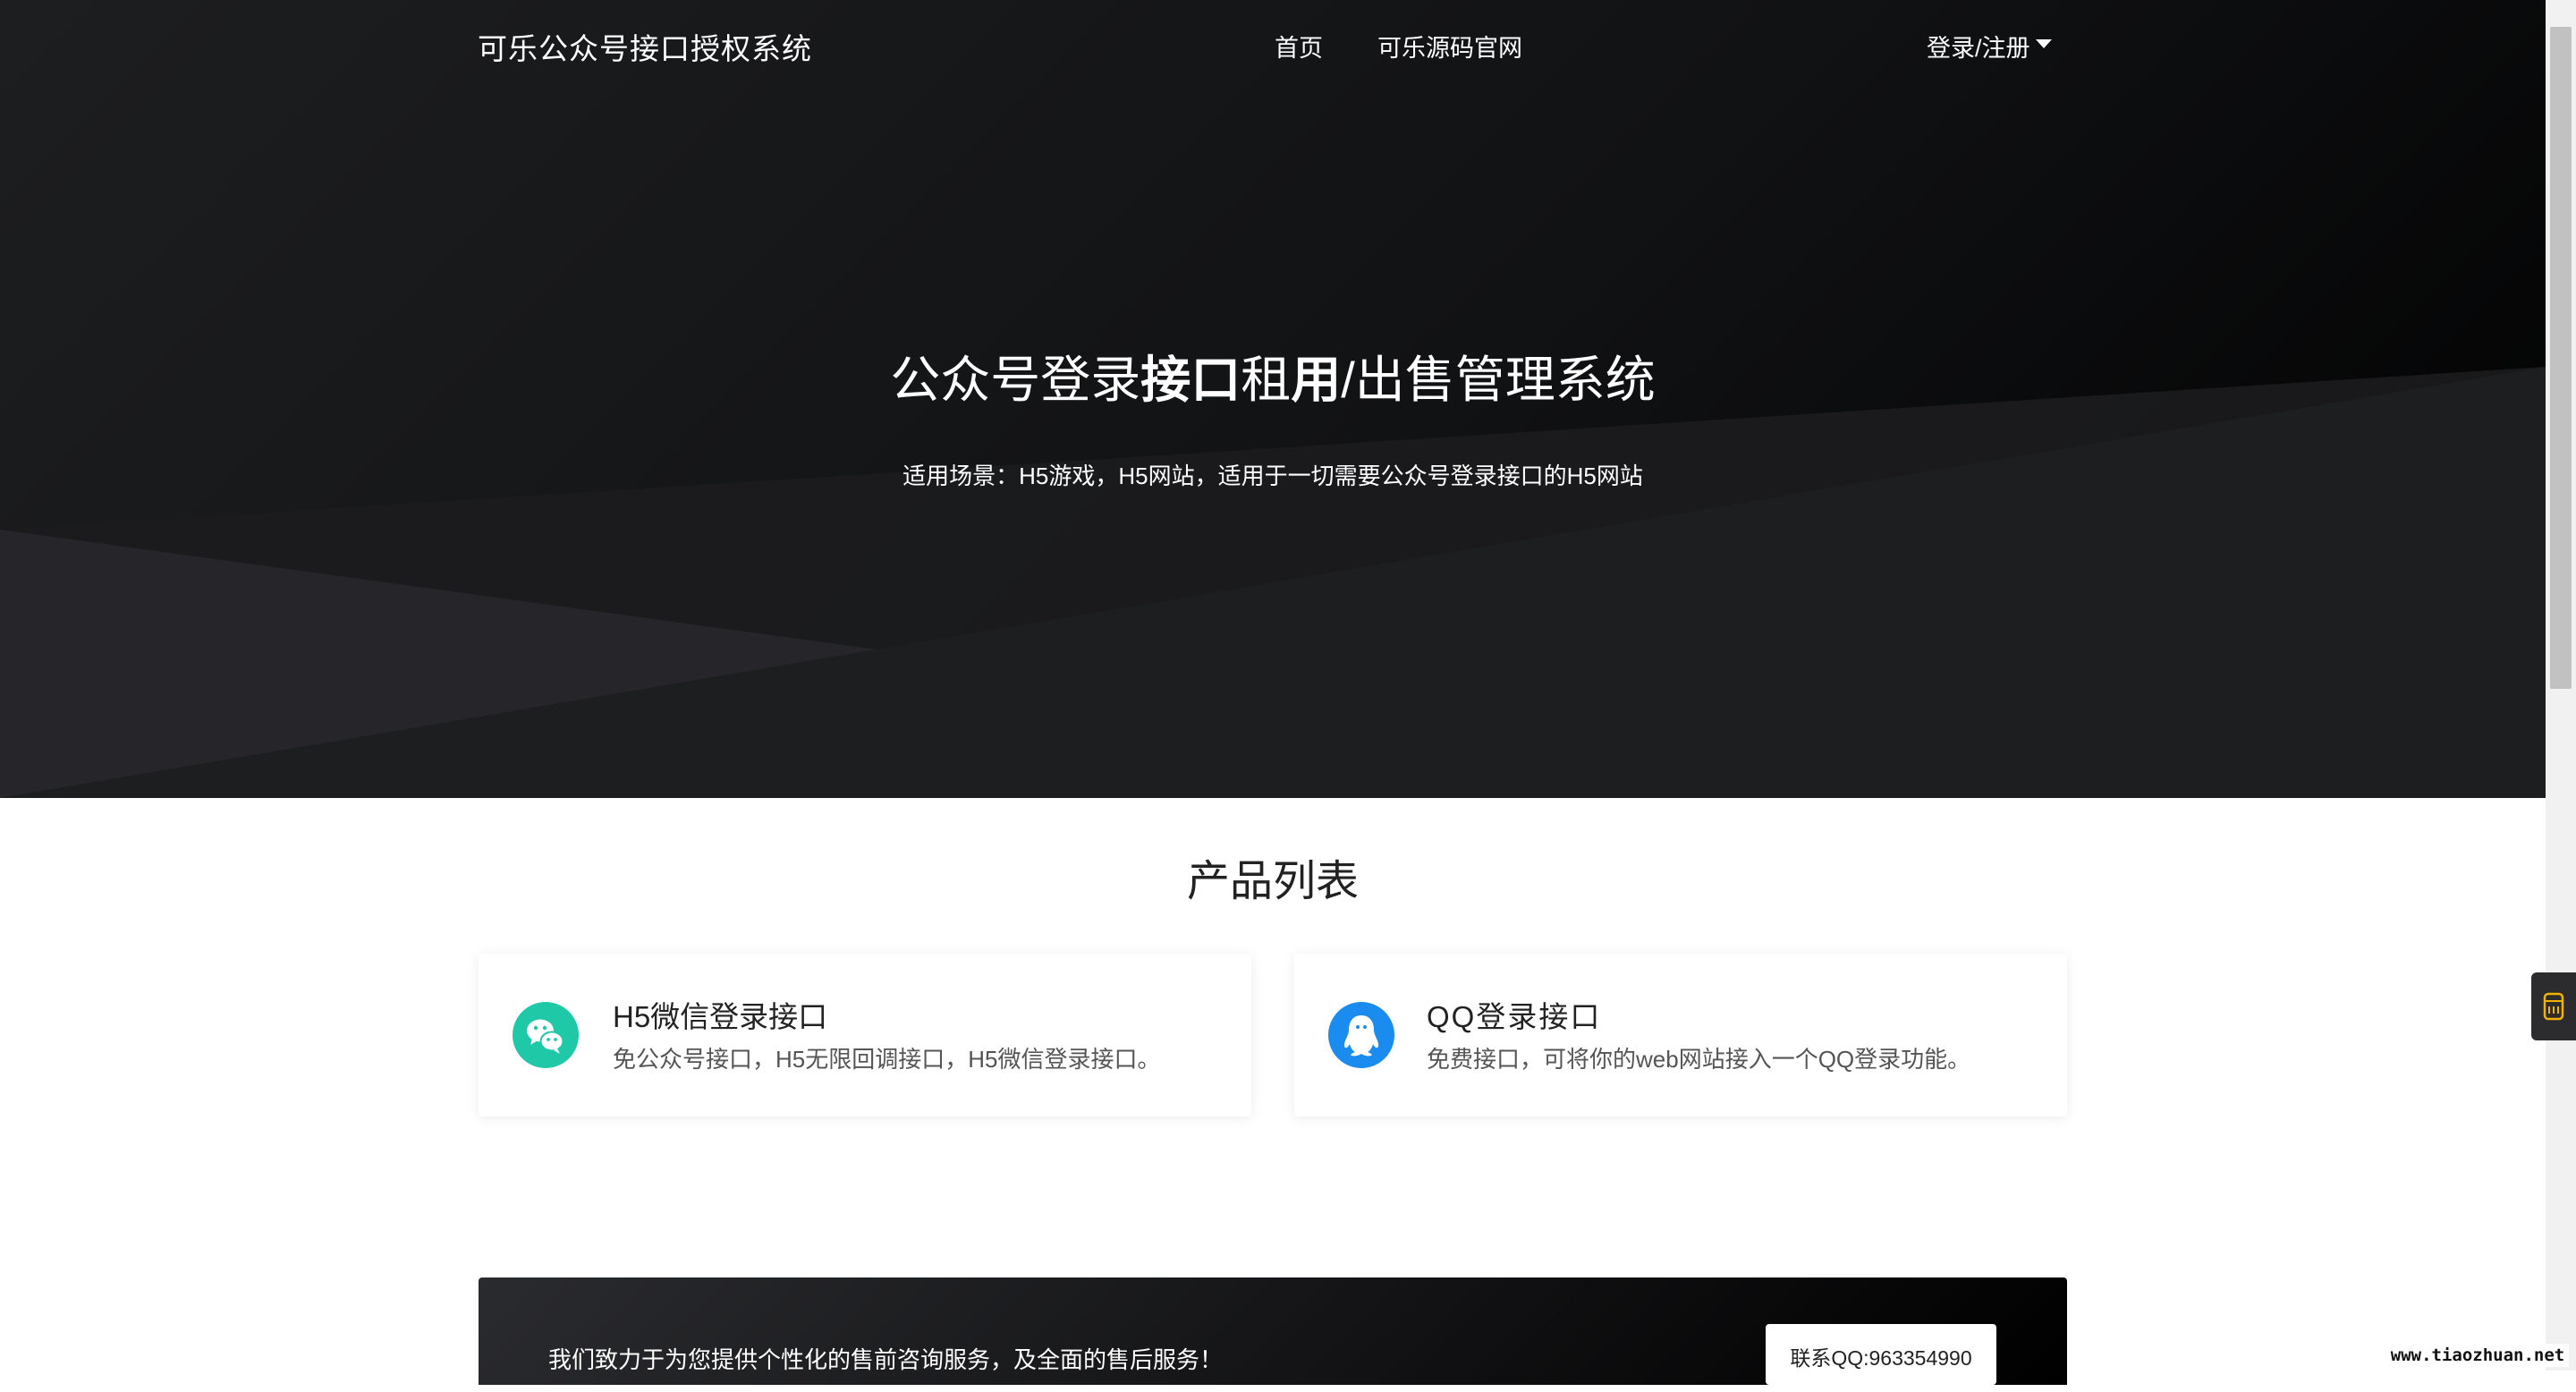 The height and width of the screenshot is (1392, 2576). I want to click on site-brand: 可乐公众号接口授权系统, so click(645, 46).